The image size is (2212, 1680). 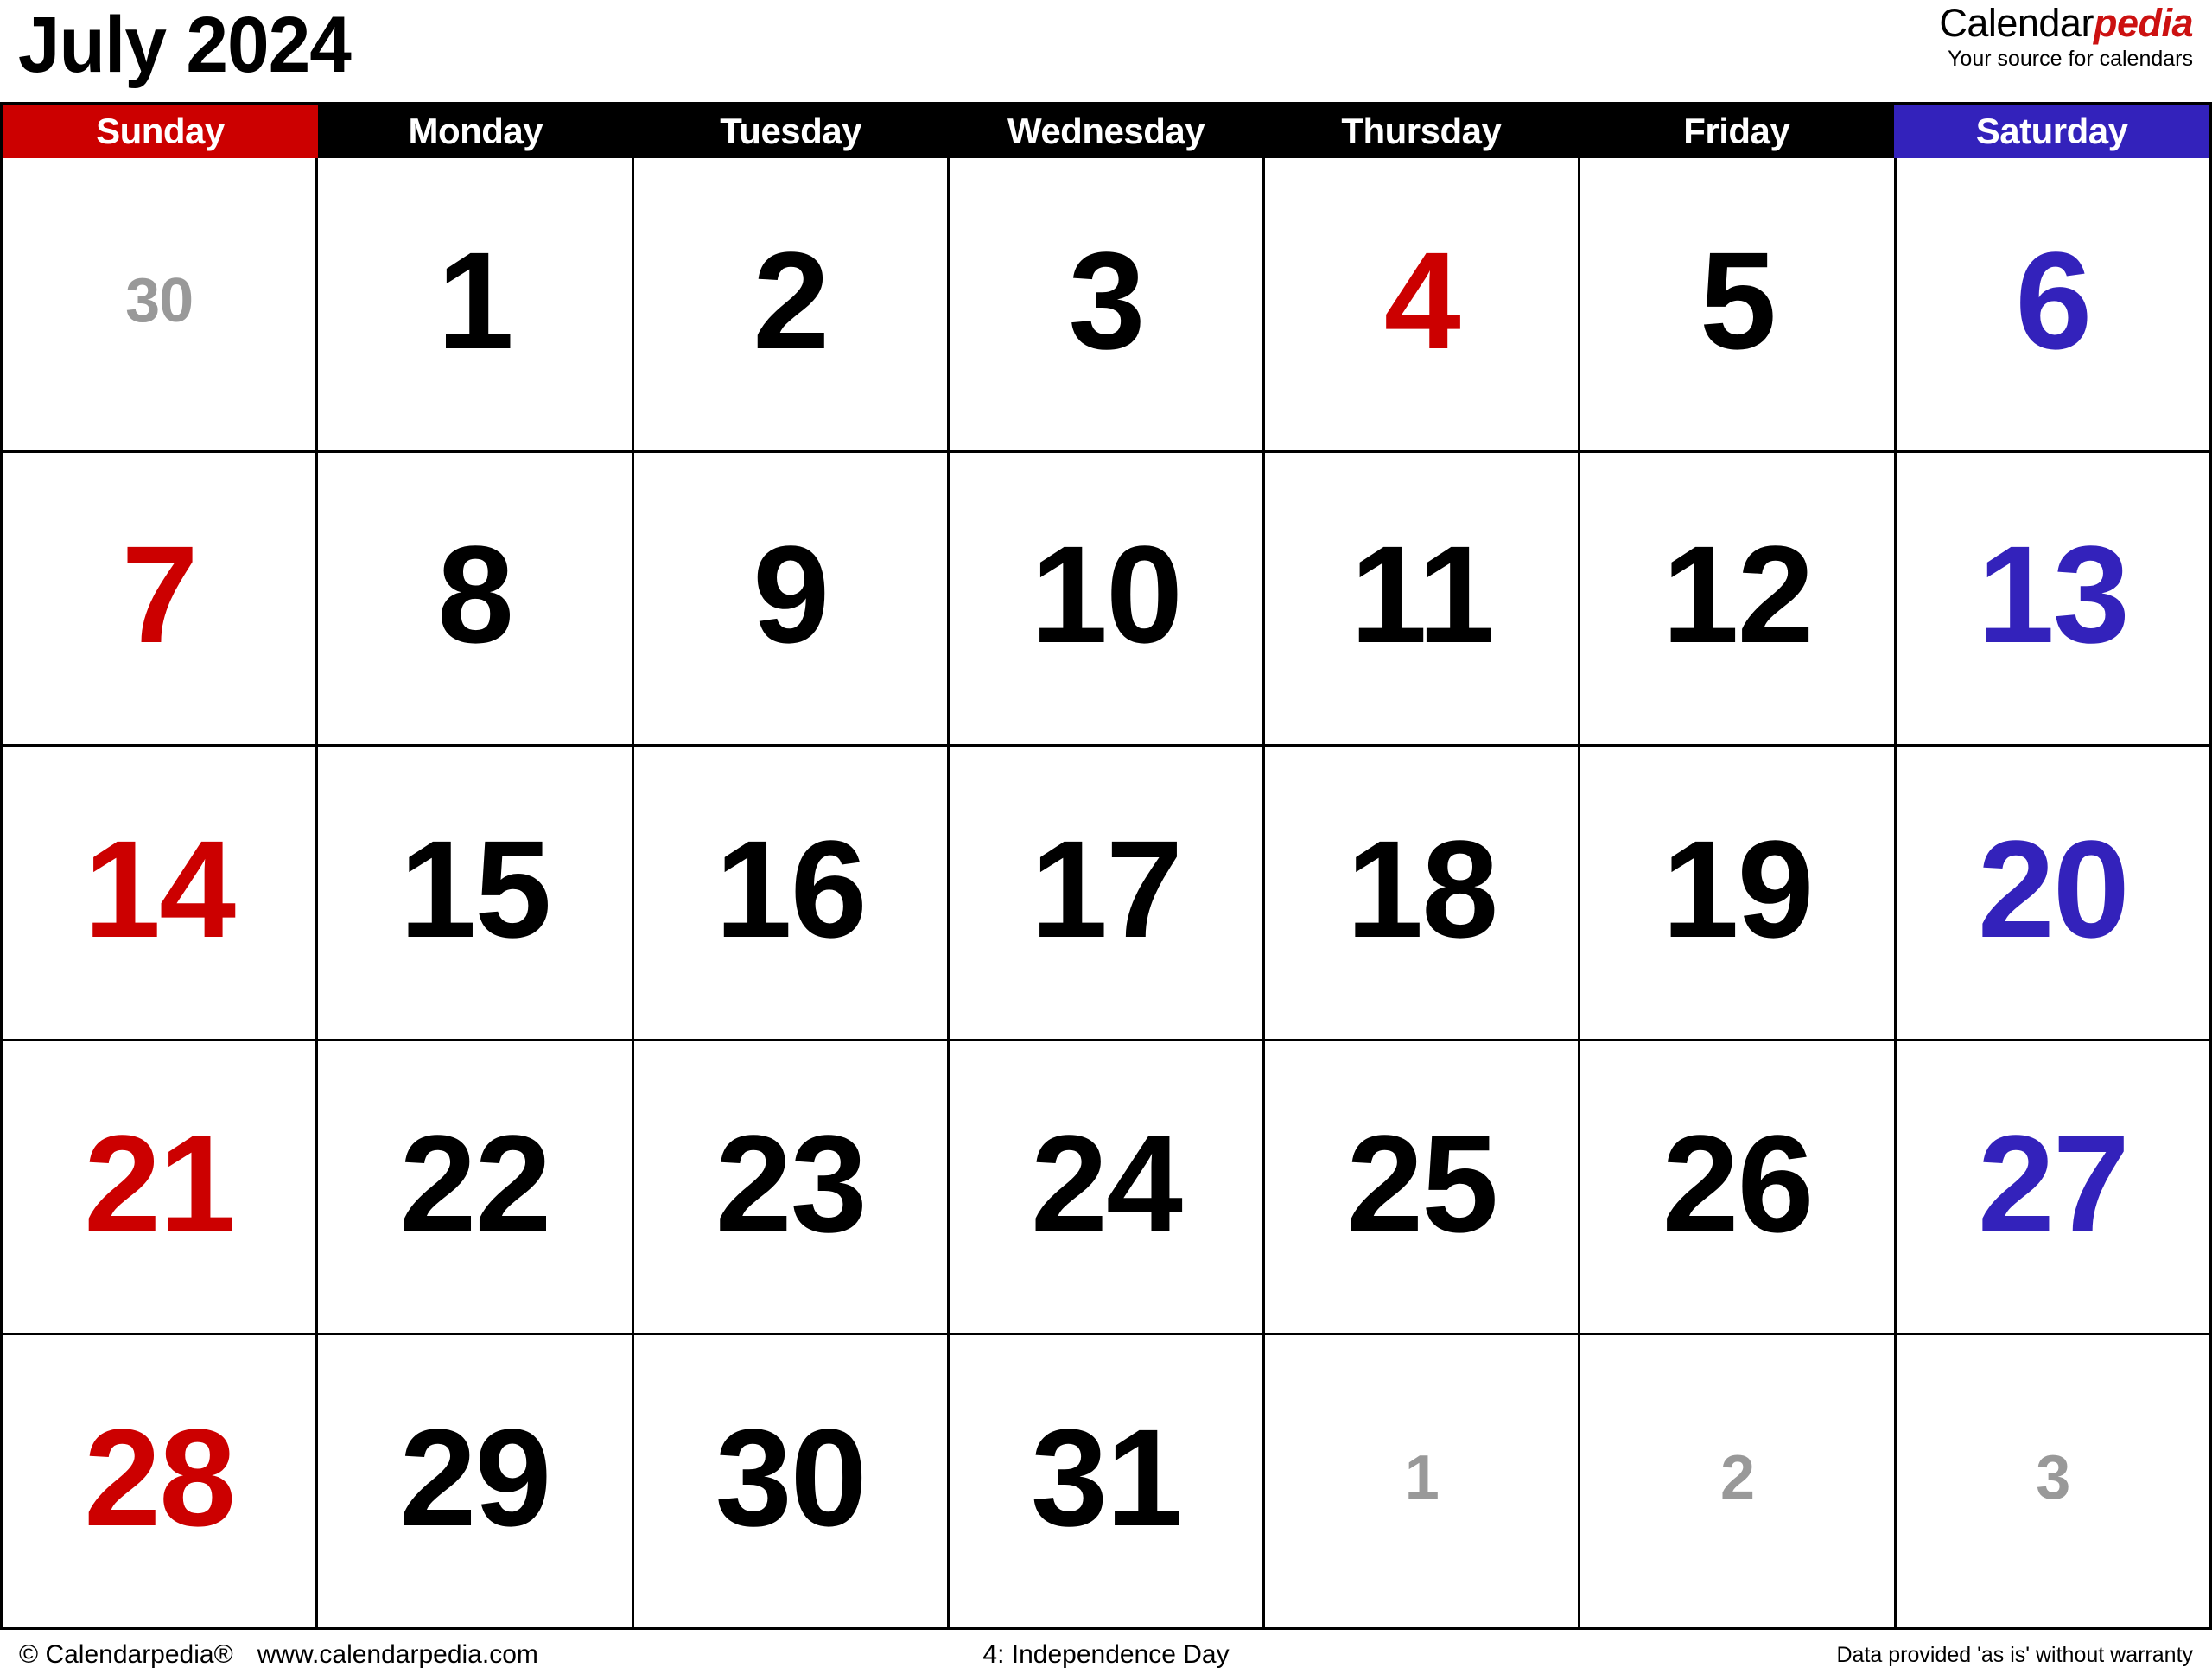 I want to click on calendar-day-cell: 24, so click(x=1104, y=1186).